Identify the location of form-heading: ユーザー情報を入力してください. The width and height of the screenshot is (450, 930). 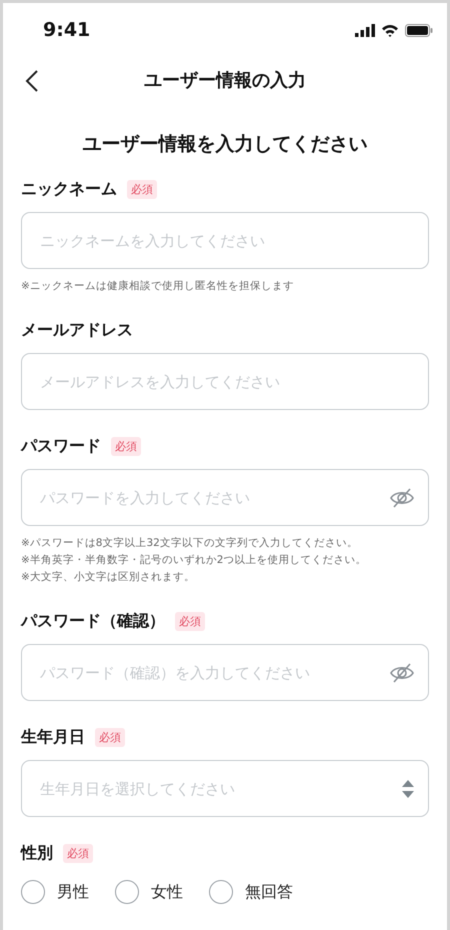
(225, 144).